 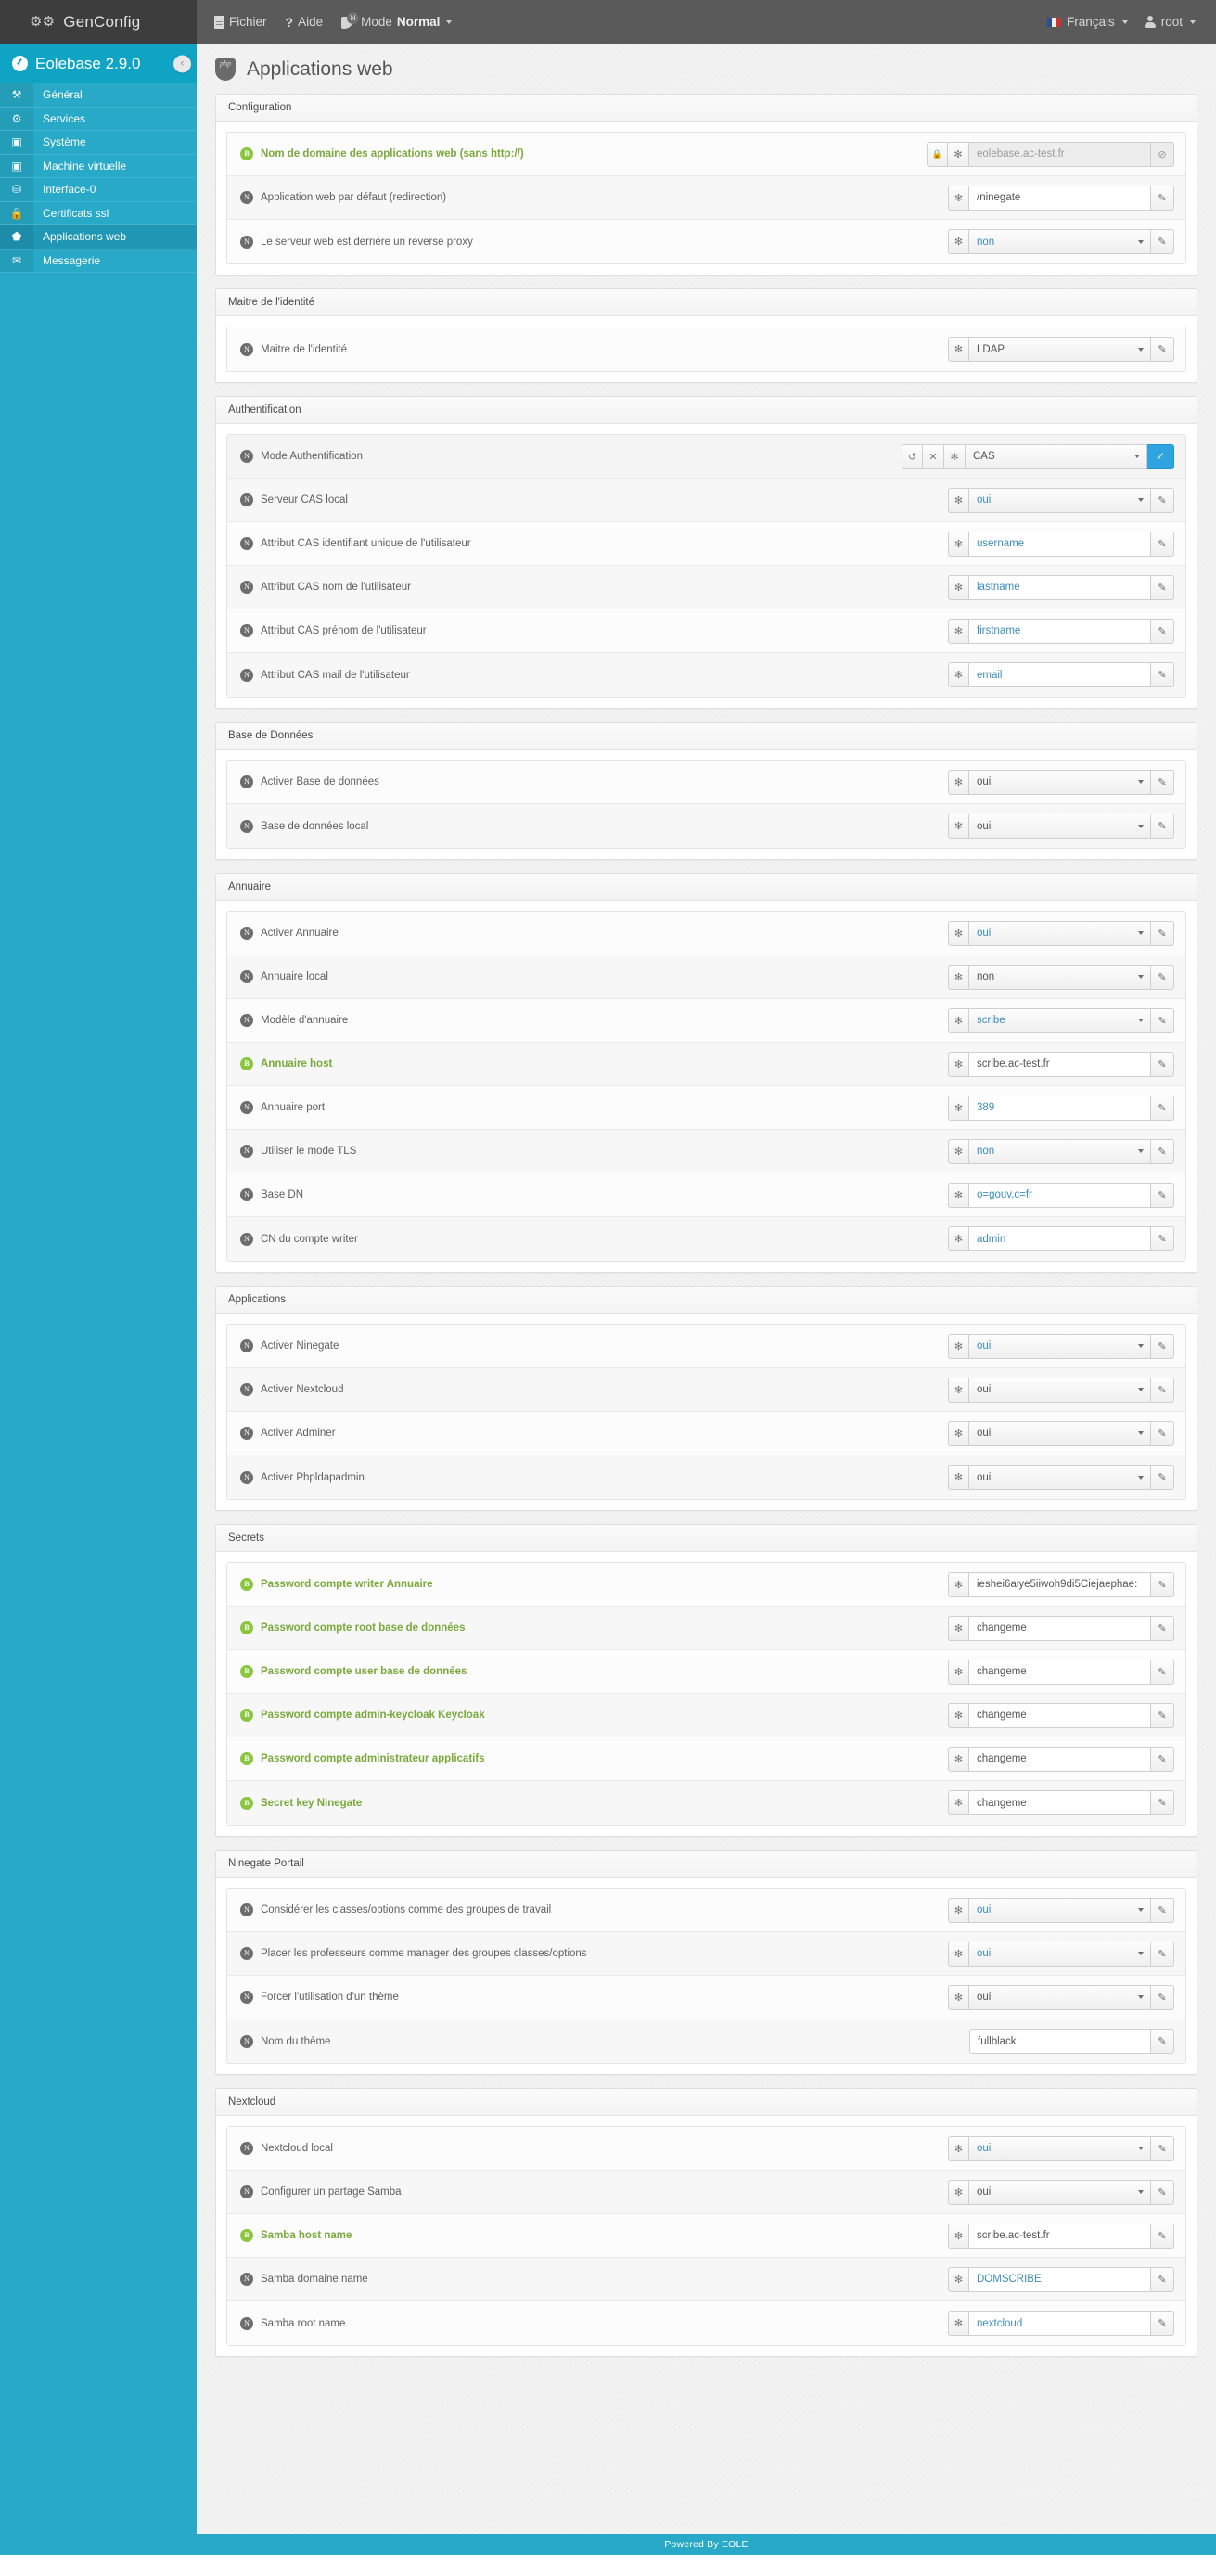 What do you see at coordinates (1060, 1108) in the screenshot?
I see `value-input: 389` at bounding box center [1060, 1108].